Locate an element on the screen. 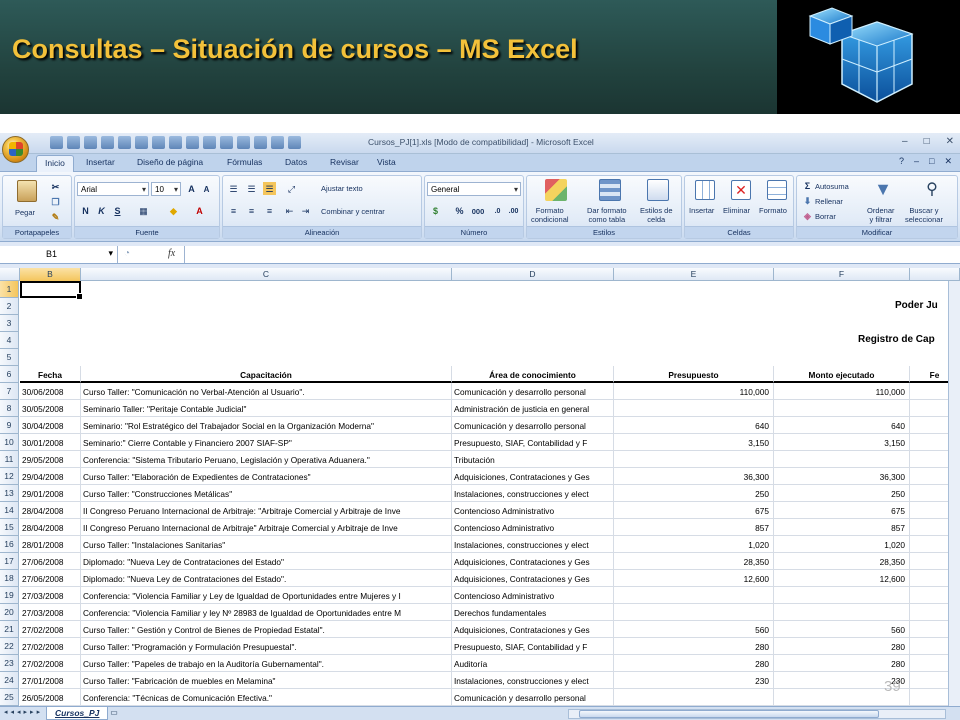 The height and width of the screenshot is (720, 960). paste-button: Pegar is located at coordinates (25, 212).